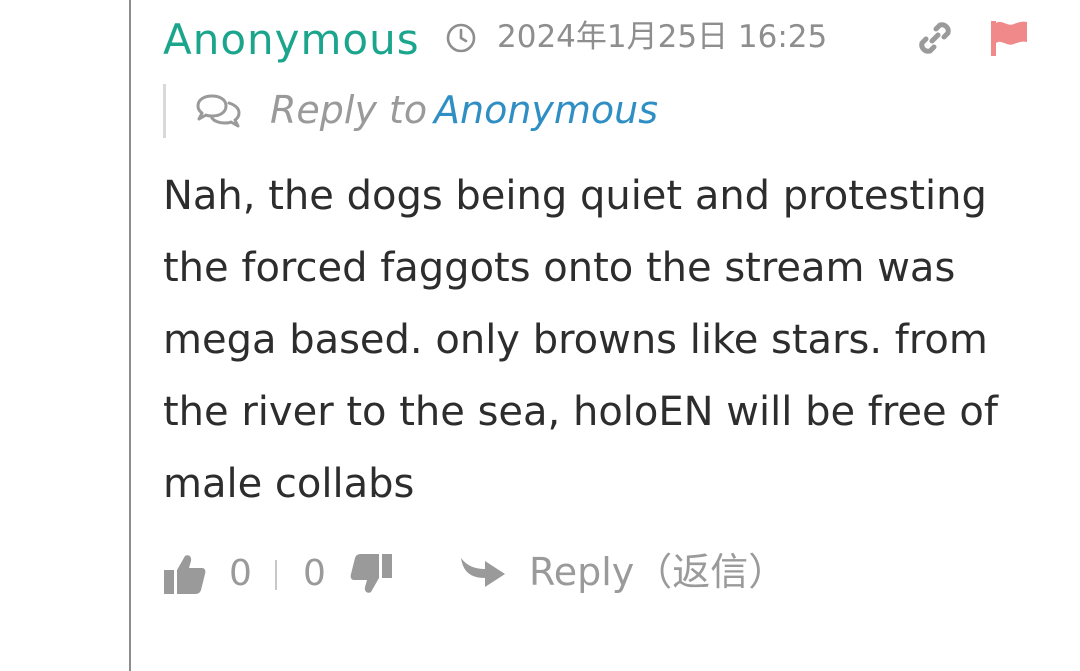 Image resolution: width=1080 pixels, height=671 pixels. What do you see at coordinates (371, 574) in the screenshot?
I see `thumbs-down-icon` at bounding box center [371, 574].